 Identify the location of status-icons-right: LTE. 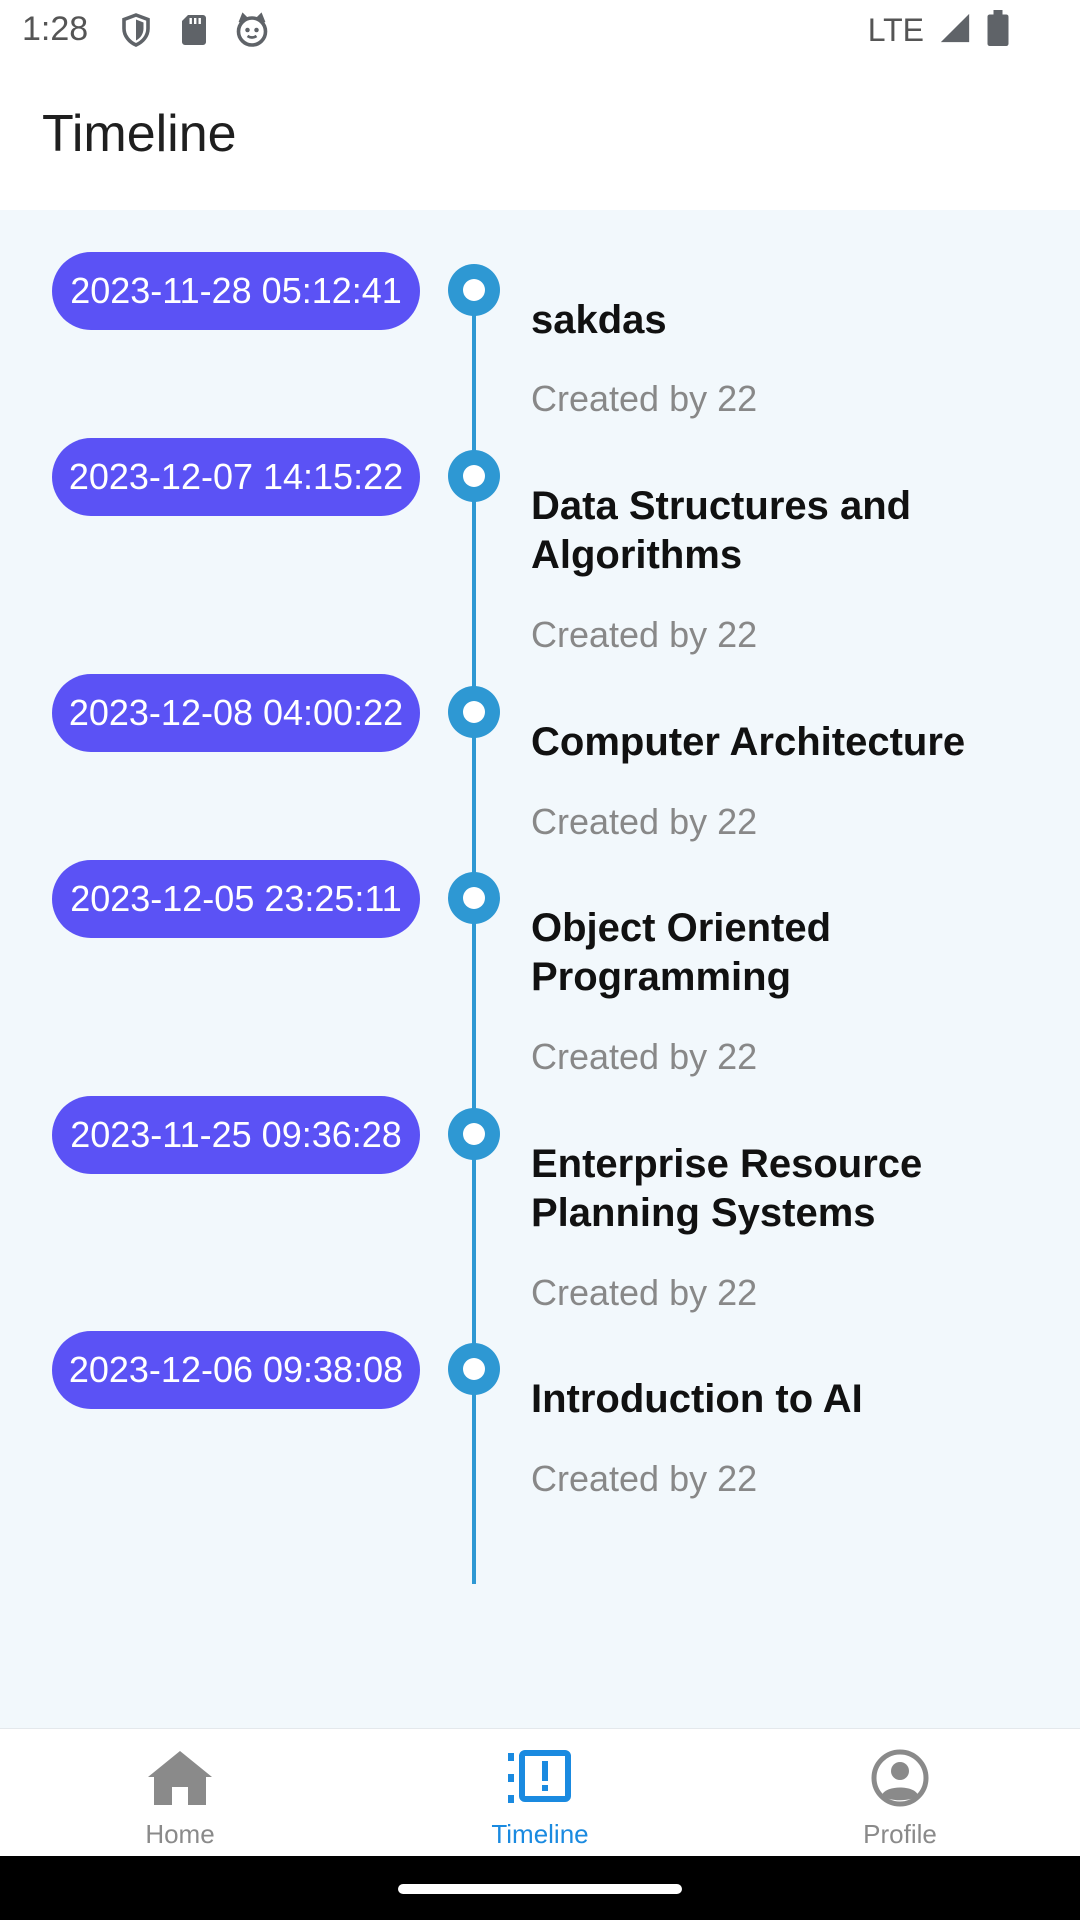
(939, 30).